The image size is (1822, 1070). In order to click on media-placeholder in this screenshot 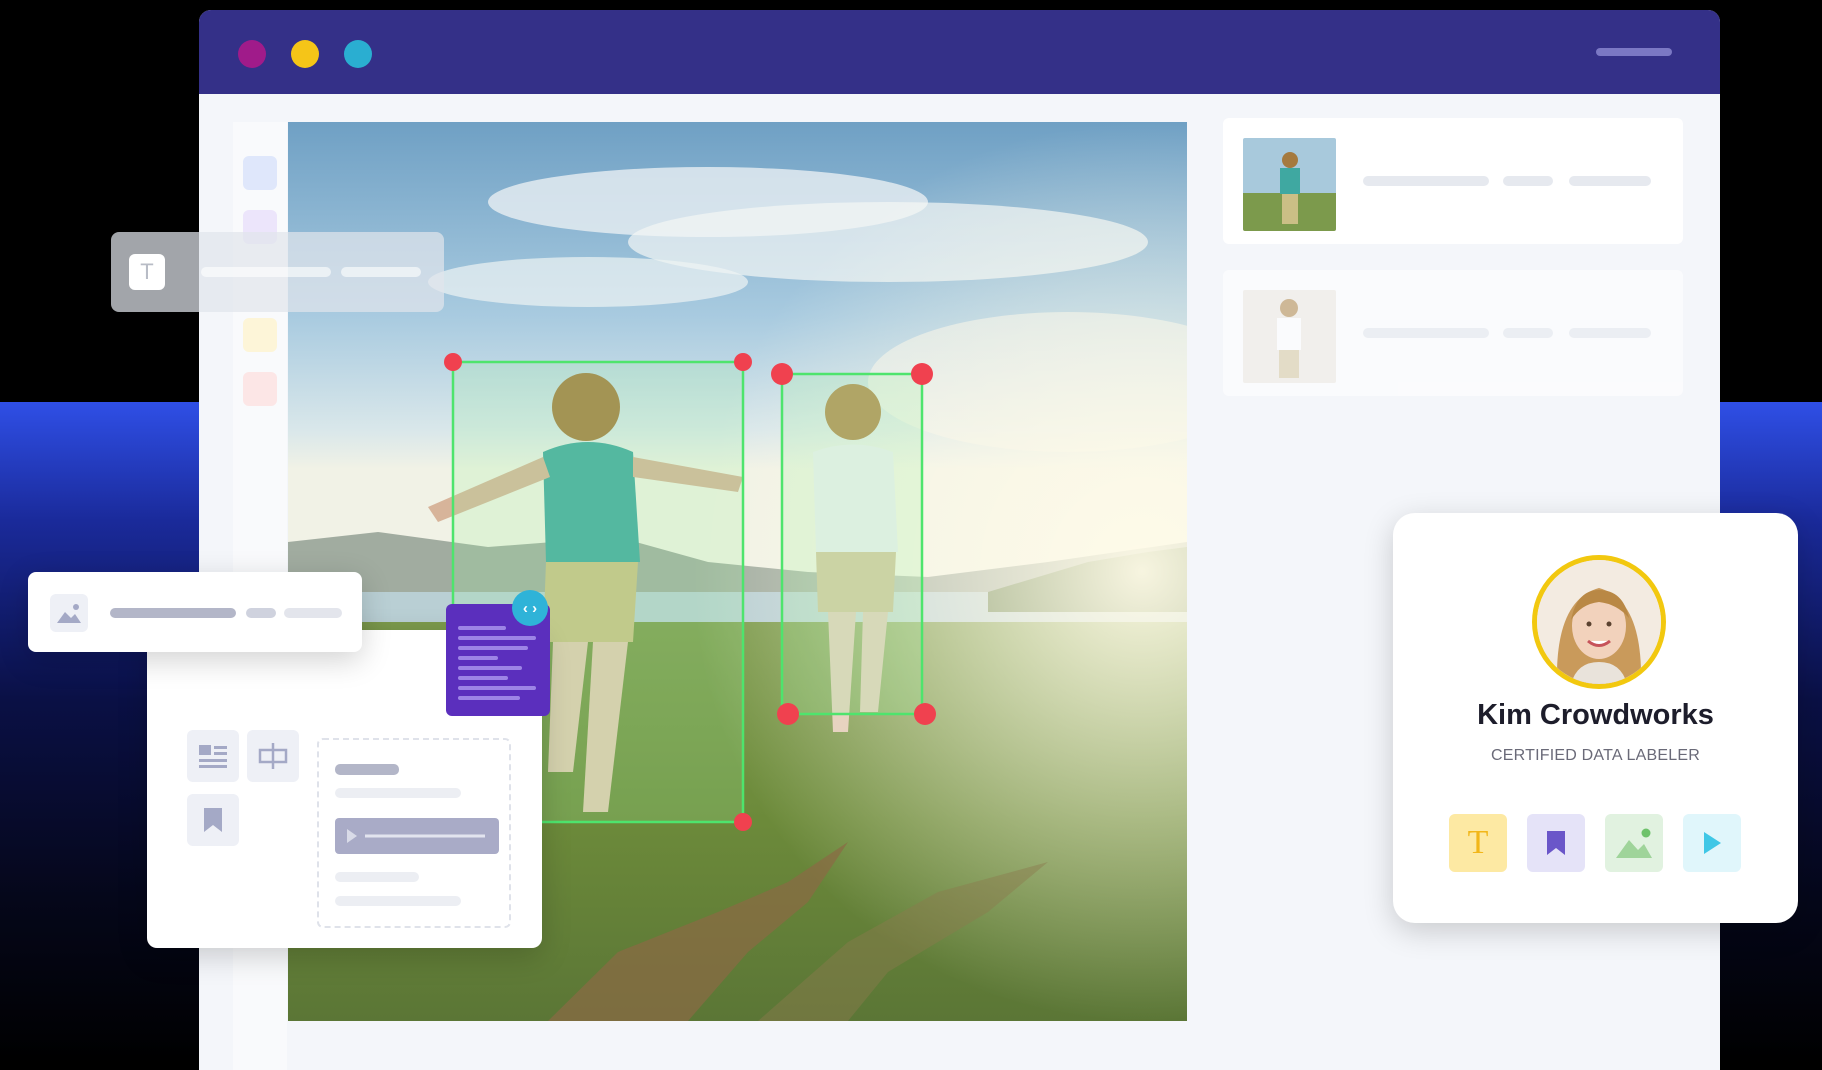, I will do `click(414, 833)`.